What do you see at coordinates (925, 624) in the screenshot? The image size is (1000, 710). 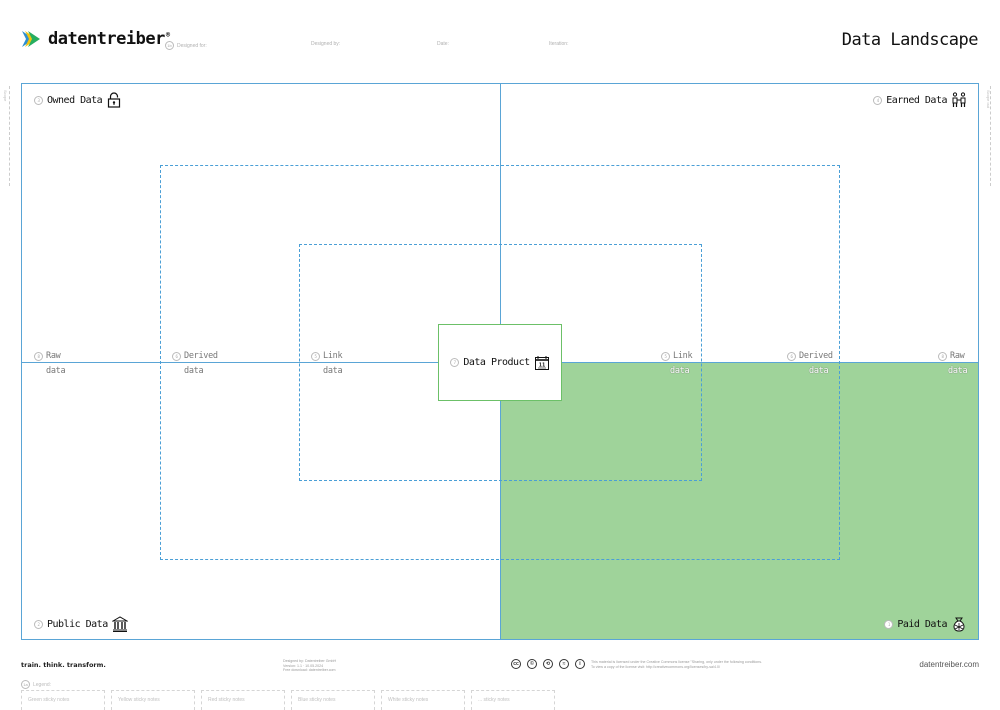 I see `quadrant-paid-data: 1 Paid Data` at bounding box center [925, 624].